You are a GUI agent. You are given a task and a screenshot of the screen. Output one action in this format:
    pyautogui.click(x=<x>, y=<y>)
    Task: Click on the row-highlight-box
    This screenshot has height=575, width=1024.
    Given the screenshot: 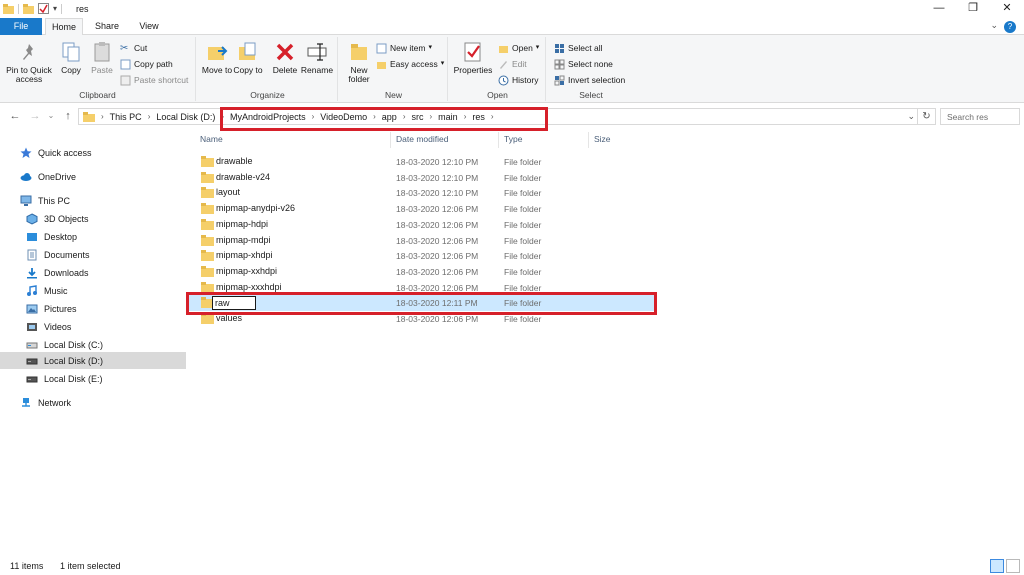 What is the action you would take?
    pyautogui.click(x=421, y=303)
    